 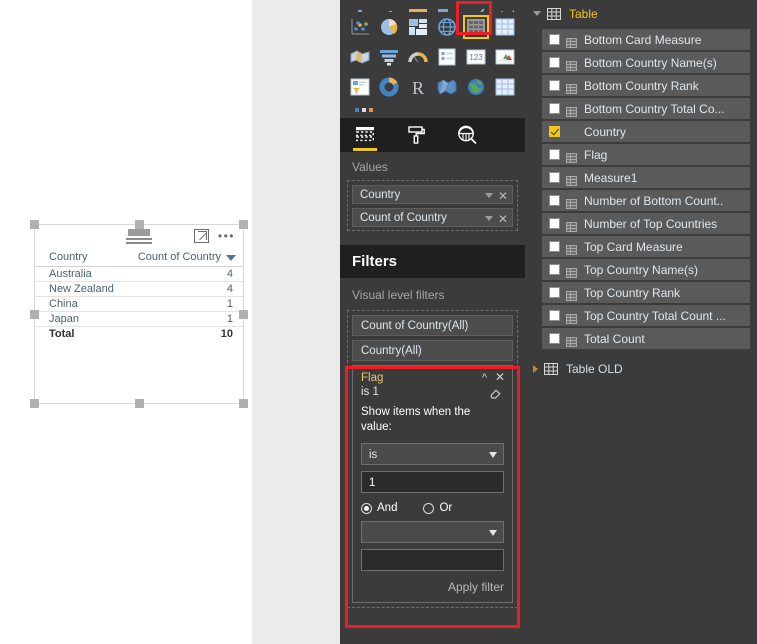 What do you see at coordinates (650, 62) in the screenshot?
I see `field-label: Bottom Country Name(s)` at bounding box center [650, 62].